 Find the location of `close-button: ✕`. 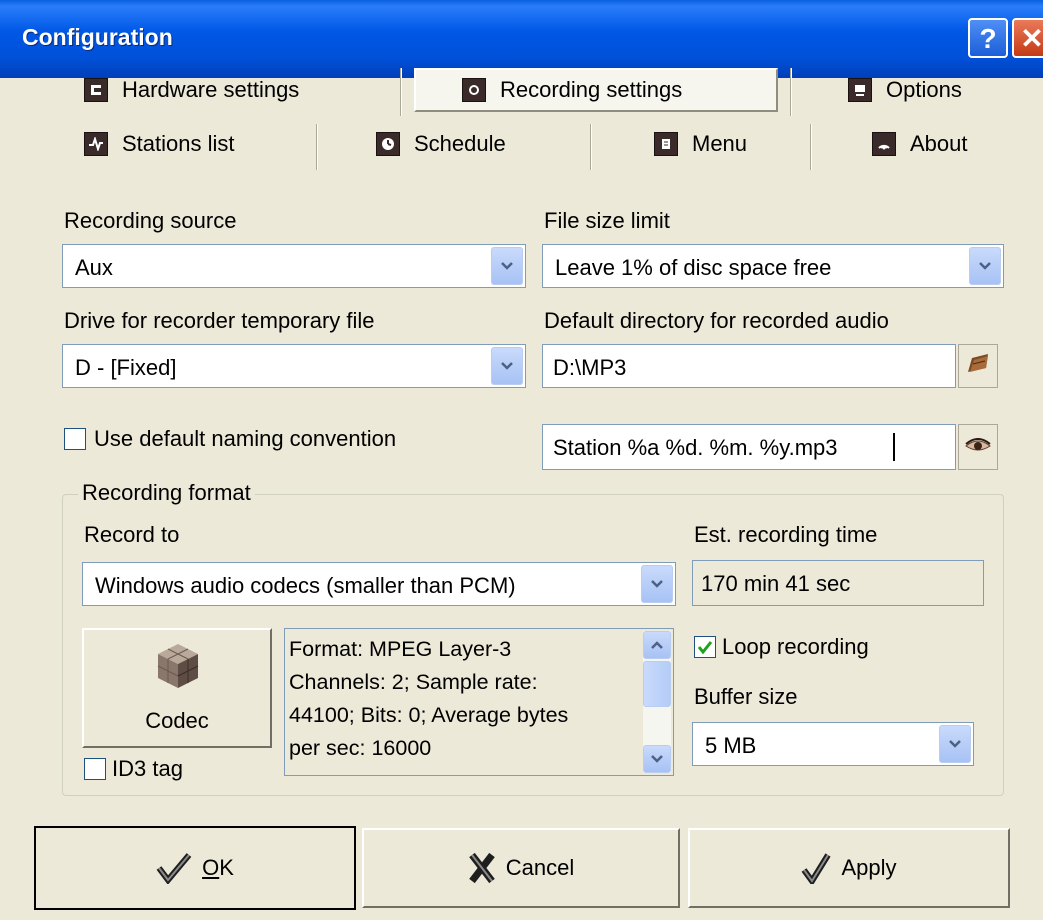

close-button: ✕ is located at coordinates (1027, 38).